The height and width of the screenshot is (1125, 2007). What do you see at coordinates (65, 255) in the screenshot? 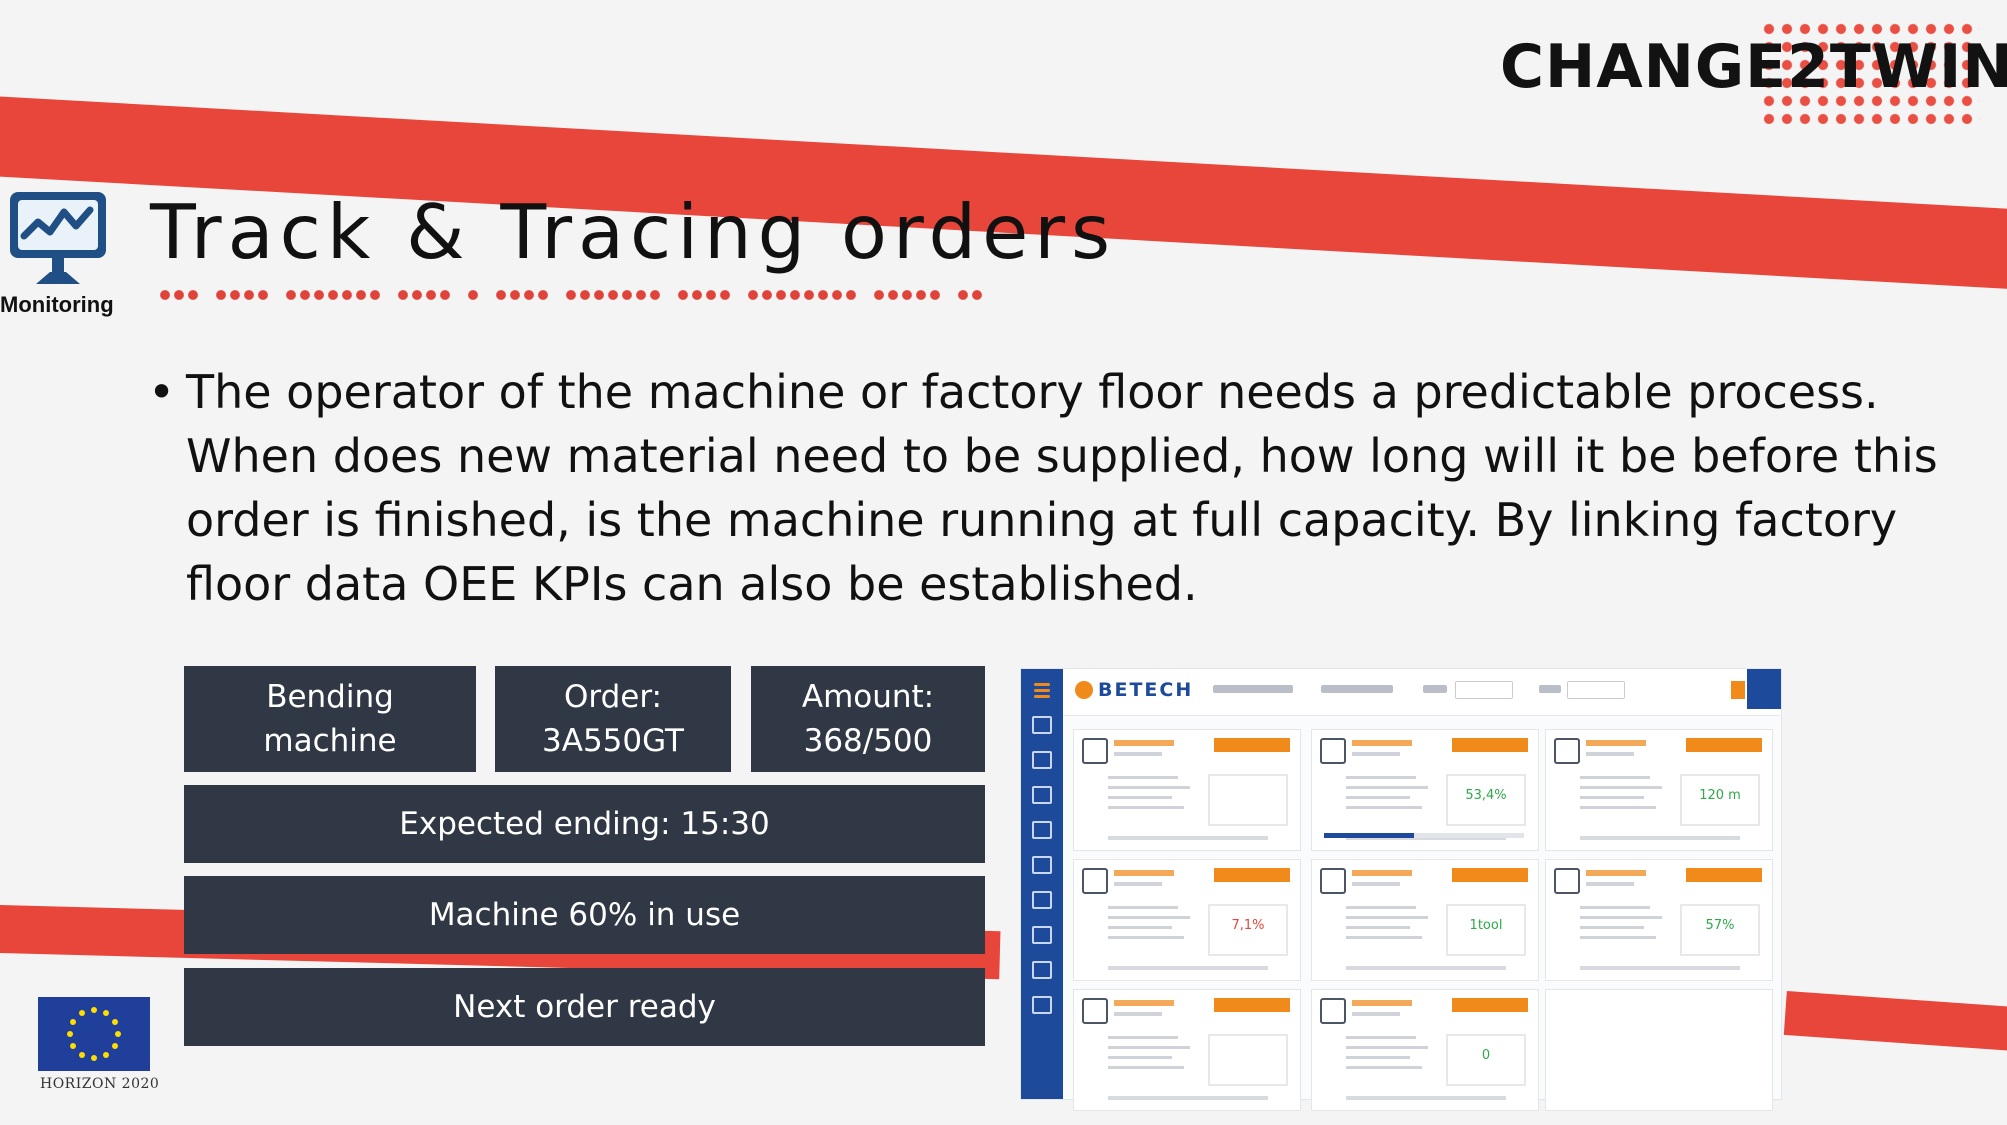
I see `monitoring-badge: Monitoring` at bounding box center [65, 255].